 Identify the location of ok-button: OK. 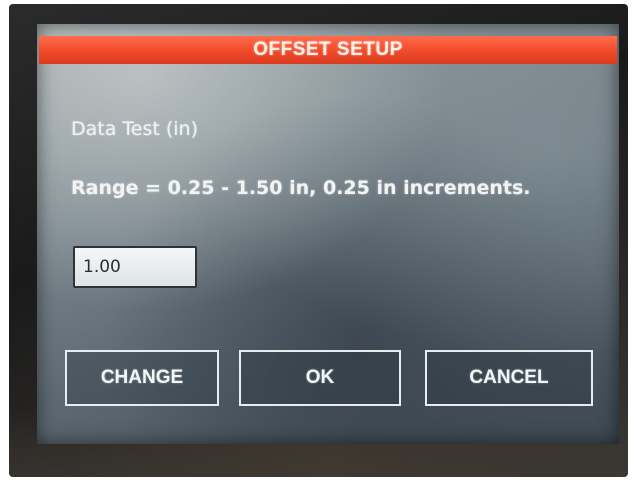
(320, 378).